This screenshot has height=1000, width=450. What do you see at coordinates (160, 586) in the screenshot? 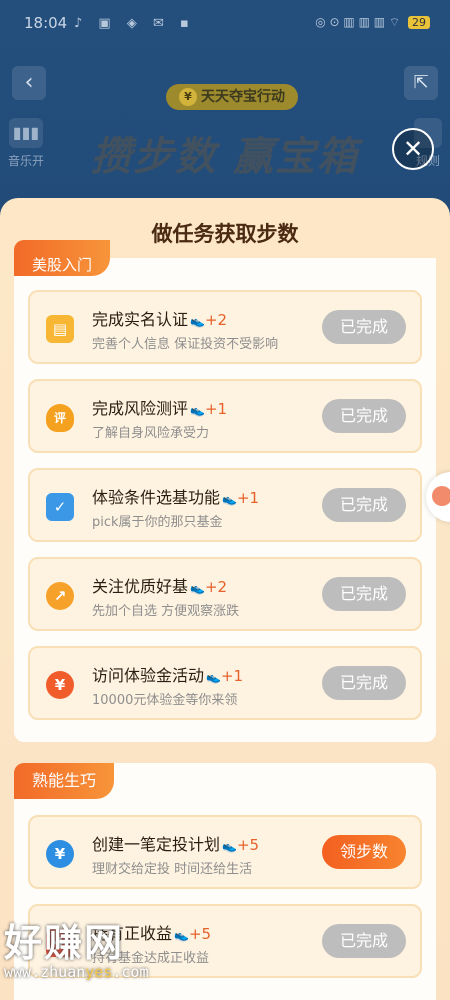
I see `task-title: 关注优质好基 👟+2` at bounding box center [160, 586].